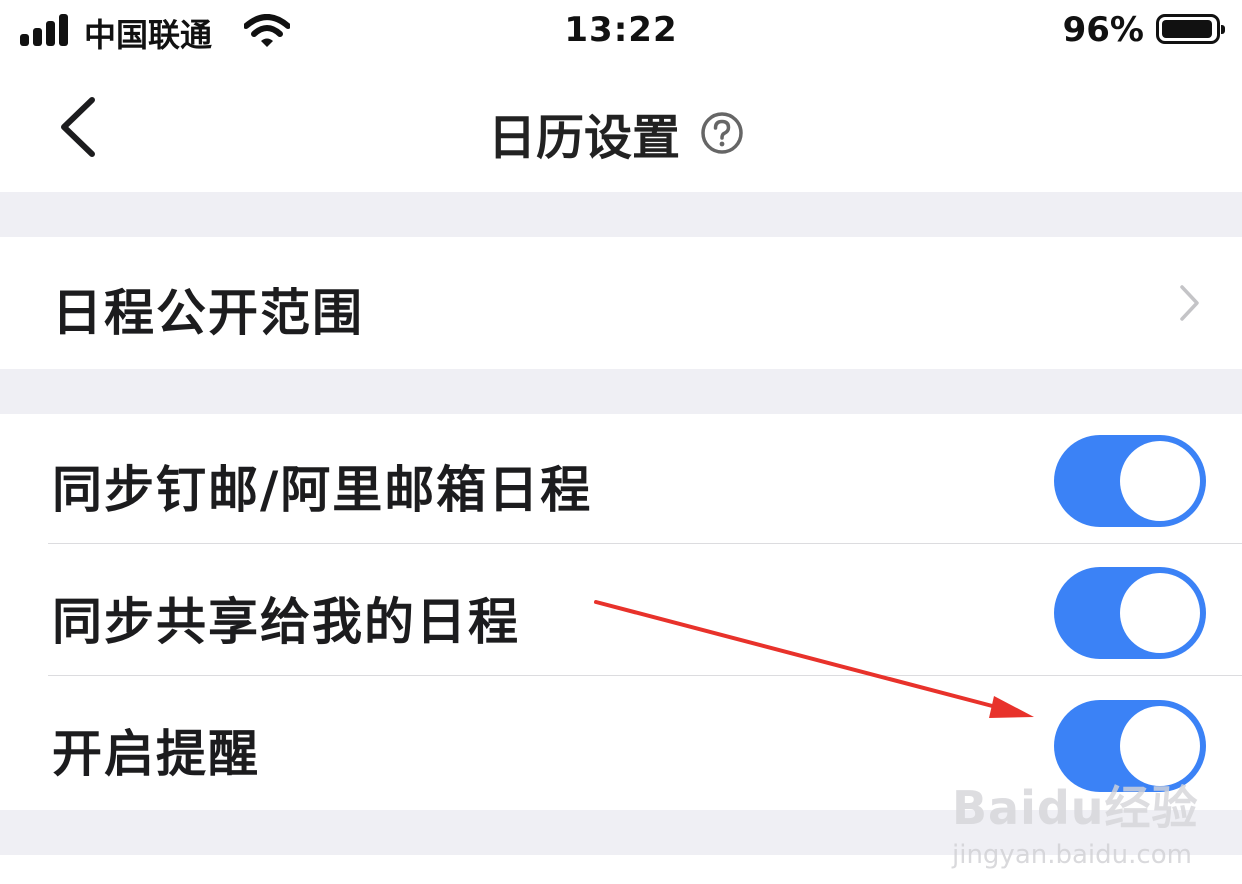 This screenshot has width=1242, height=884. What do you see at coordinates (722, 133) in the screenshot?
I see `question-circle-icon` at bounding box center [722, 133].